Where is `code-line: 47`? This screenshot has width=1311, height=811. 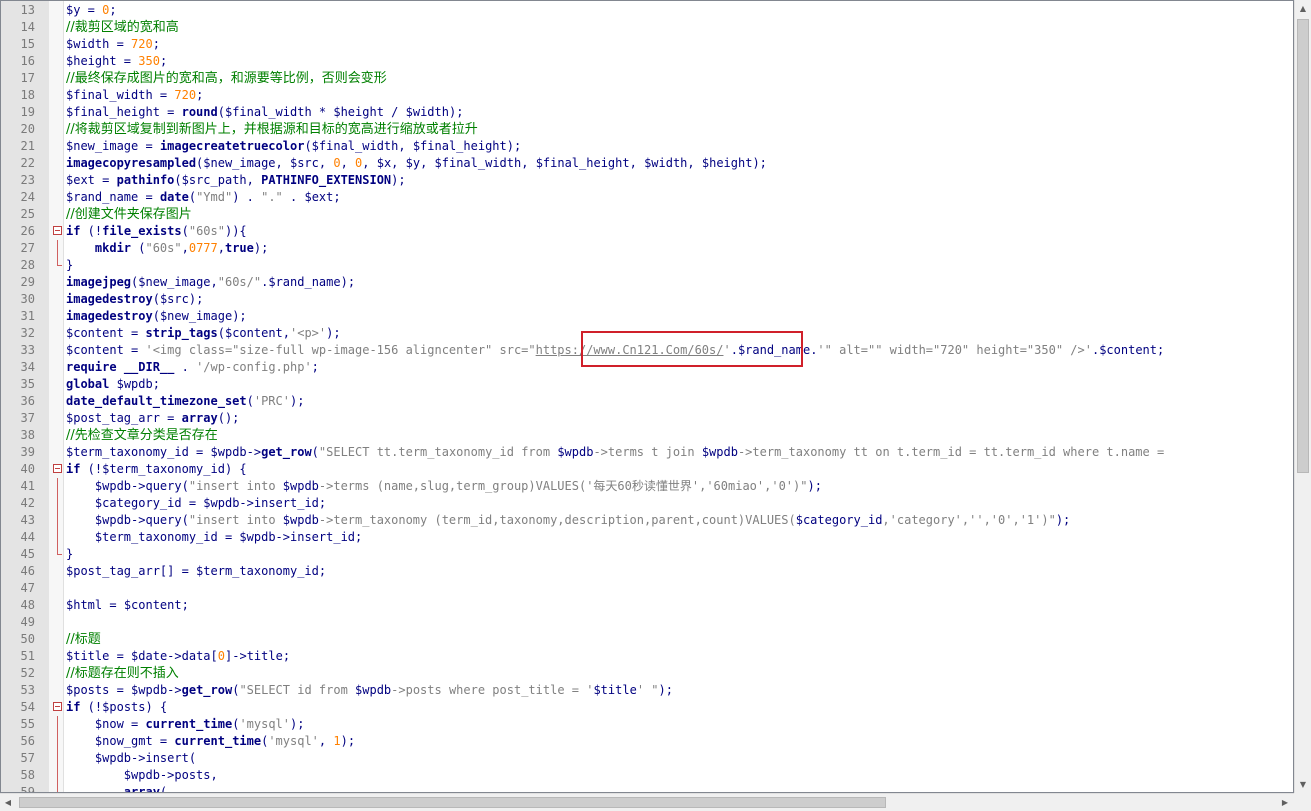 code-line: 47 is located at coordinates (647, 588).